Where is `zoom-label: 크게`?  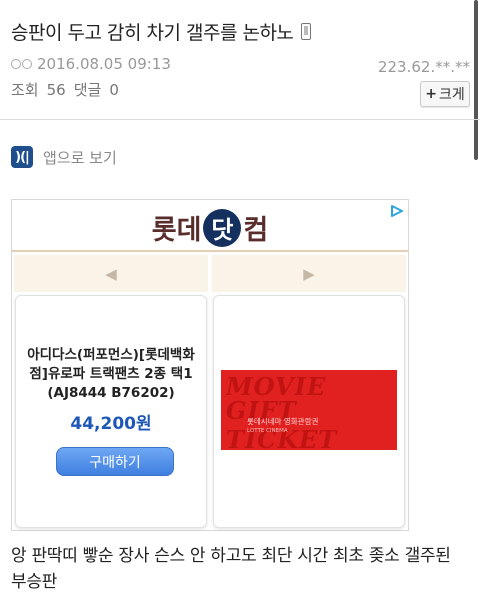
zoom-label: 크게 is located at coordinates (451, 95).